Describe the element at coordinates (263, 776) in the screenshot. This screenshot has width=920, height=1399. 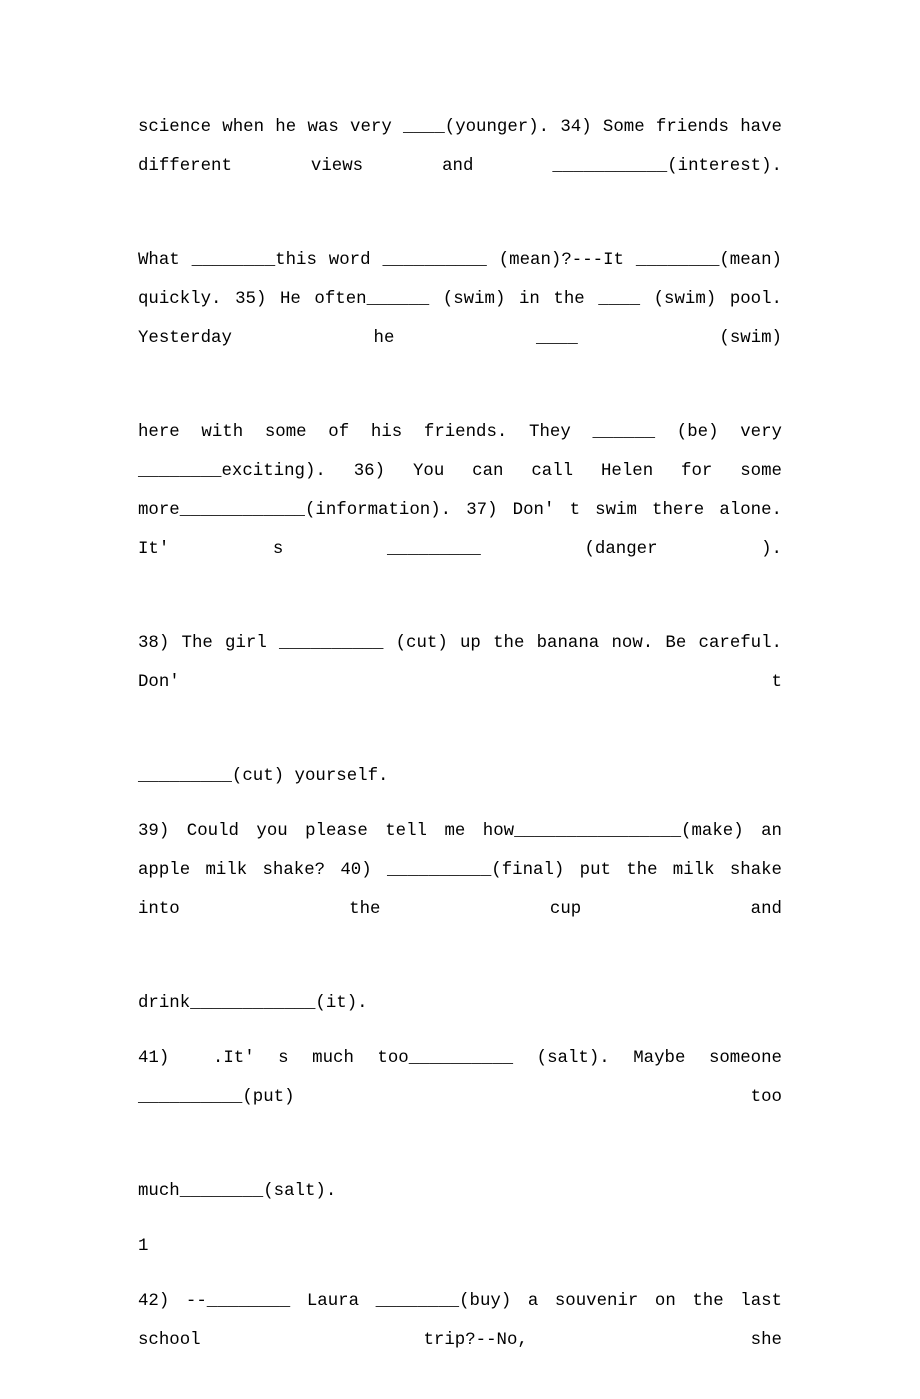
I see `paragraph-38-continuation: _________(cut) yourself.` at that location.